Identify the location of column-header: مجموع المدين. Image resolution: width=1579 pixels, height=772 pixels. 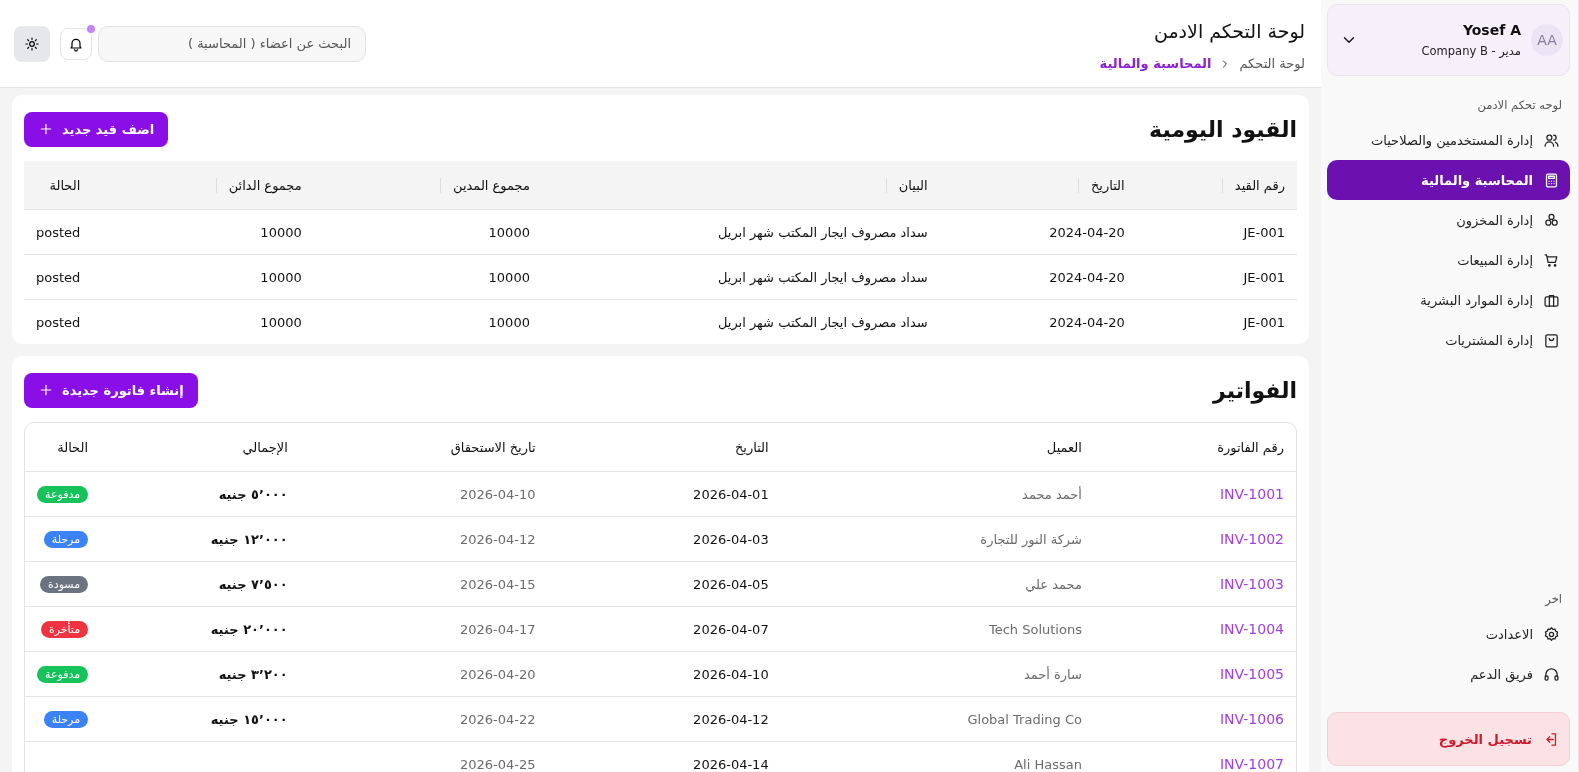
(485, 185).